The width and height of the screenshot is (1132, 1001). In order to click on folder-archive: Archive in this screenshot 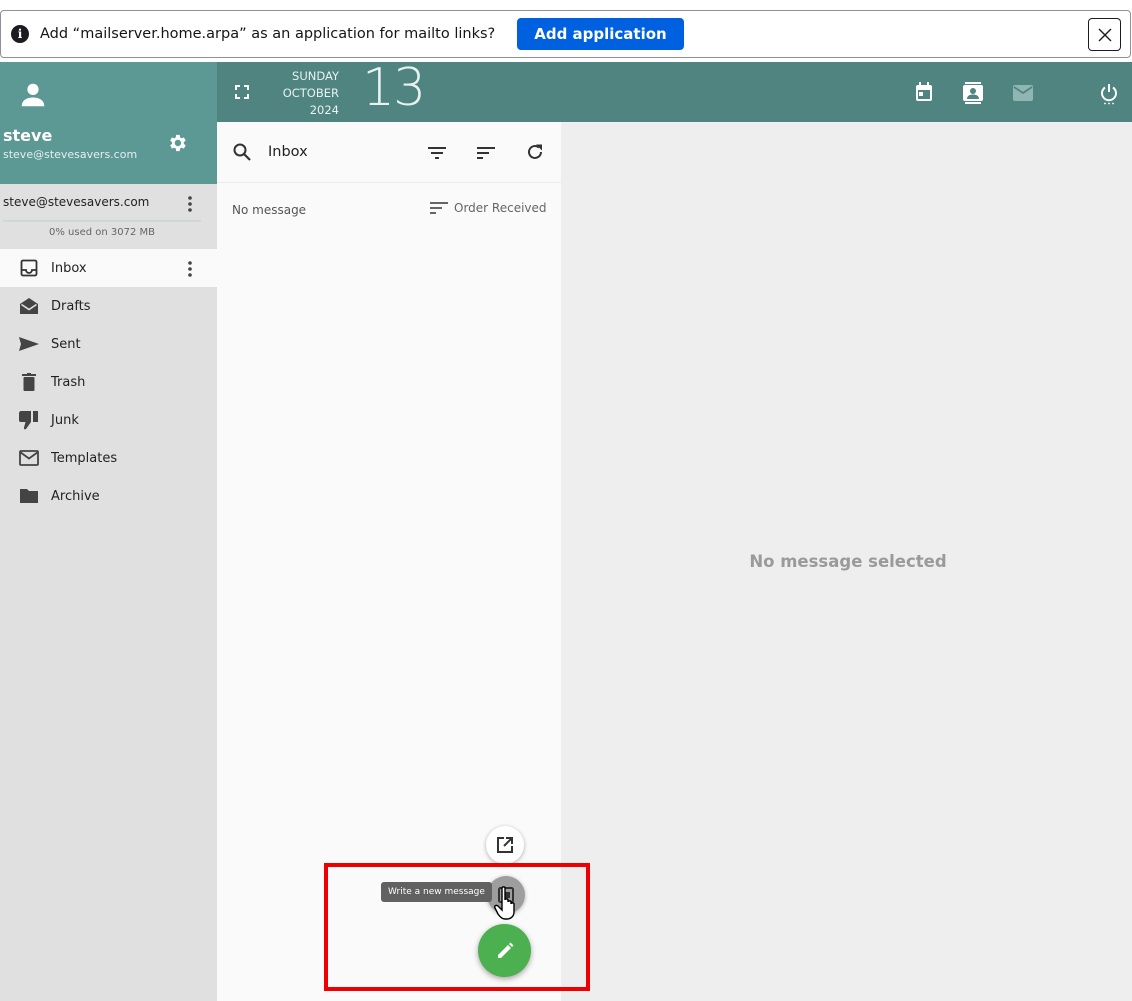, I will do `click(108, 496)`.